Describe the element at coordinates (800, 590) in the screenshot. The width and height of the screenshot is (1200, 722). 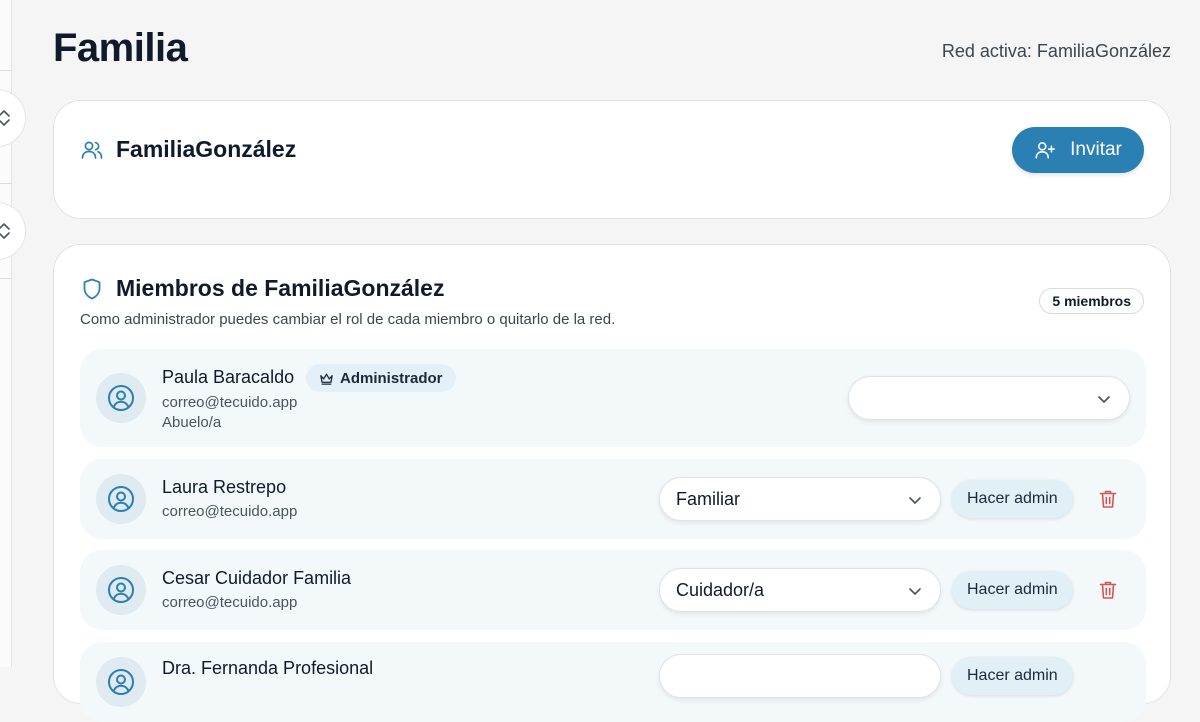
I see `role-select: Cuidador/a` at that location.